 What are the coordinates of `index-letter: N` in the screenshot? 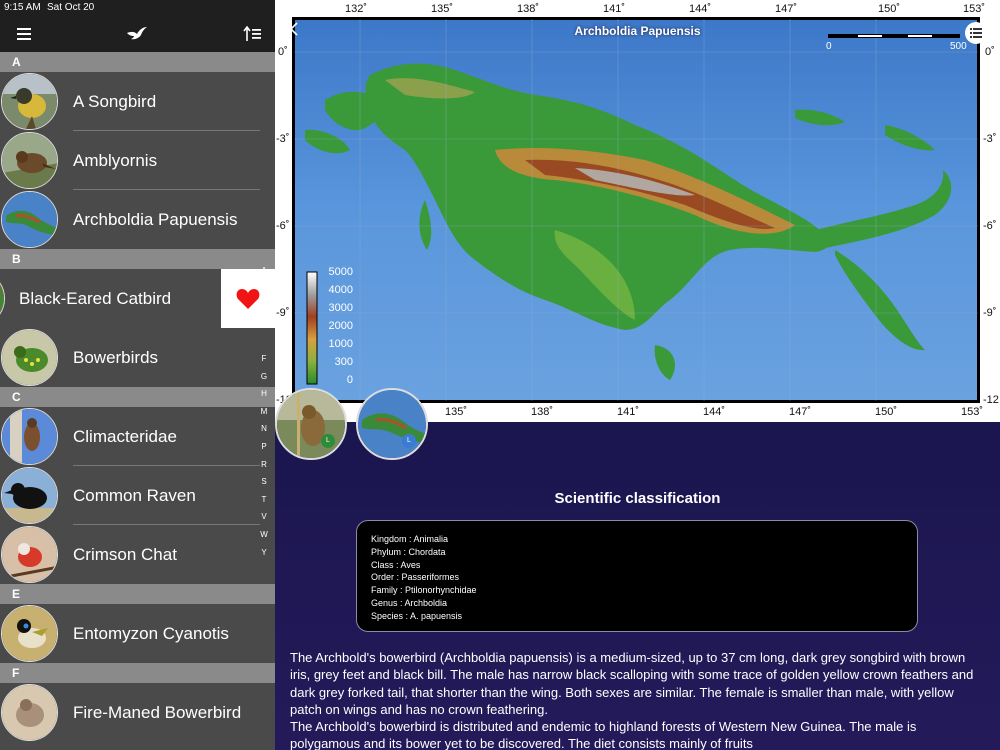 It's located at (264, 429).